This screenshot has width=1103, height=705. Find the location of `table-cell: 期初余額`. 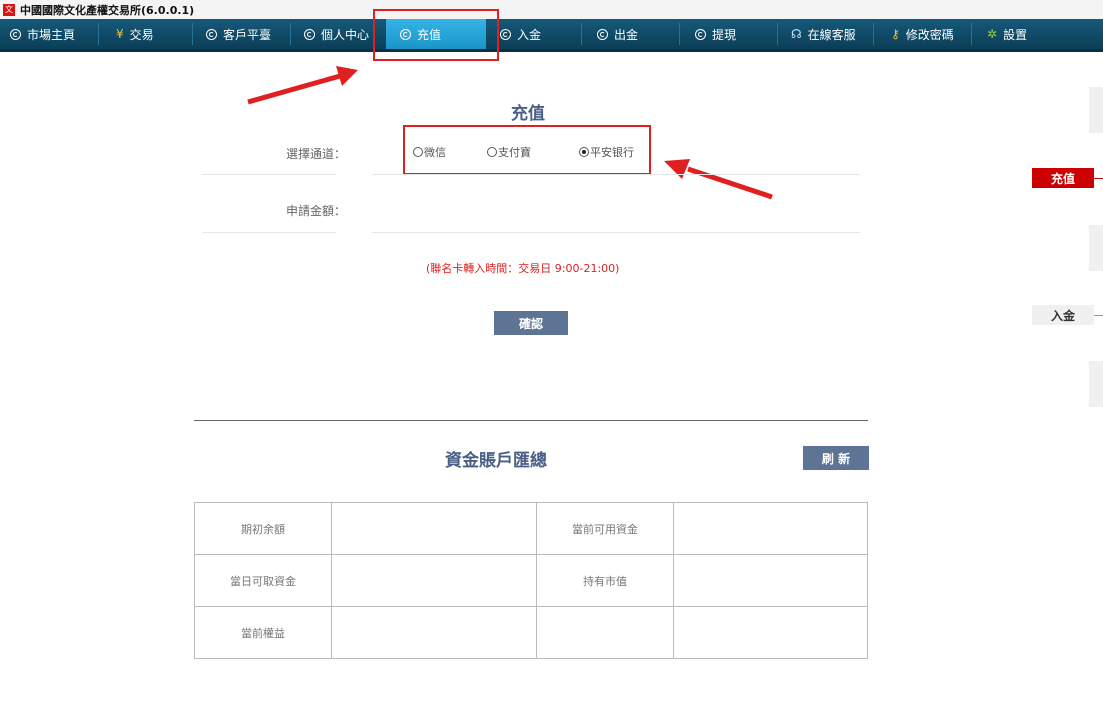

table-cell: 期初余額 is located at coordinates (263, 528).